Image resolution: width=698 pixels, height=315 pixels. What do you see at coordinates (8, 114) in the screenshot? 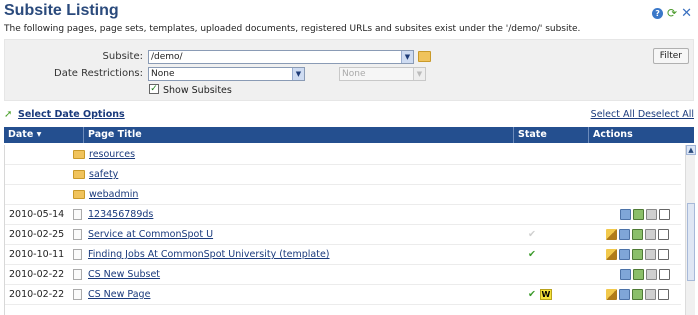
I see `date-options-icon: ➚` at bounding box center [8, 114].